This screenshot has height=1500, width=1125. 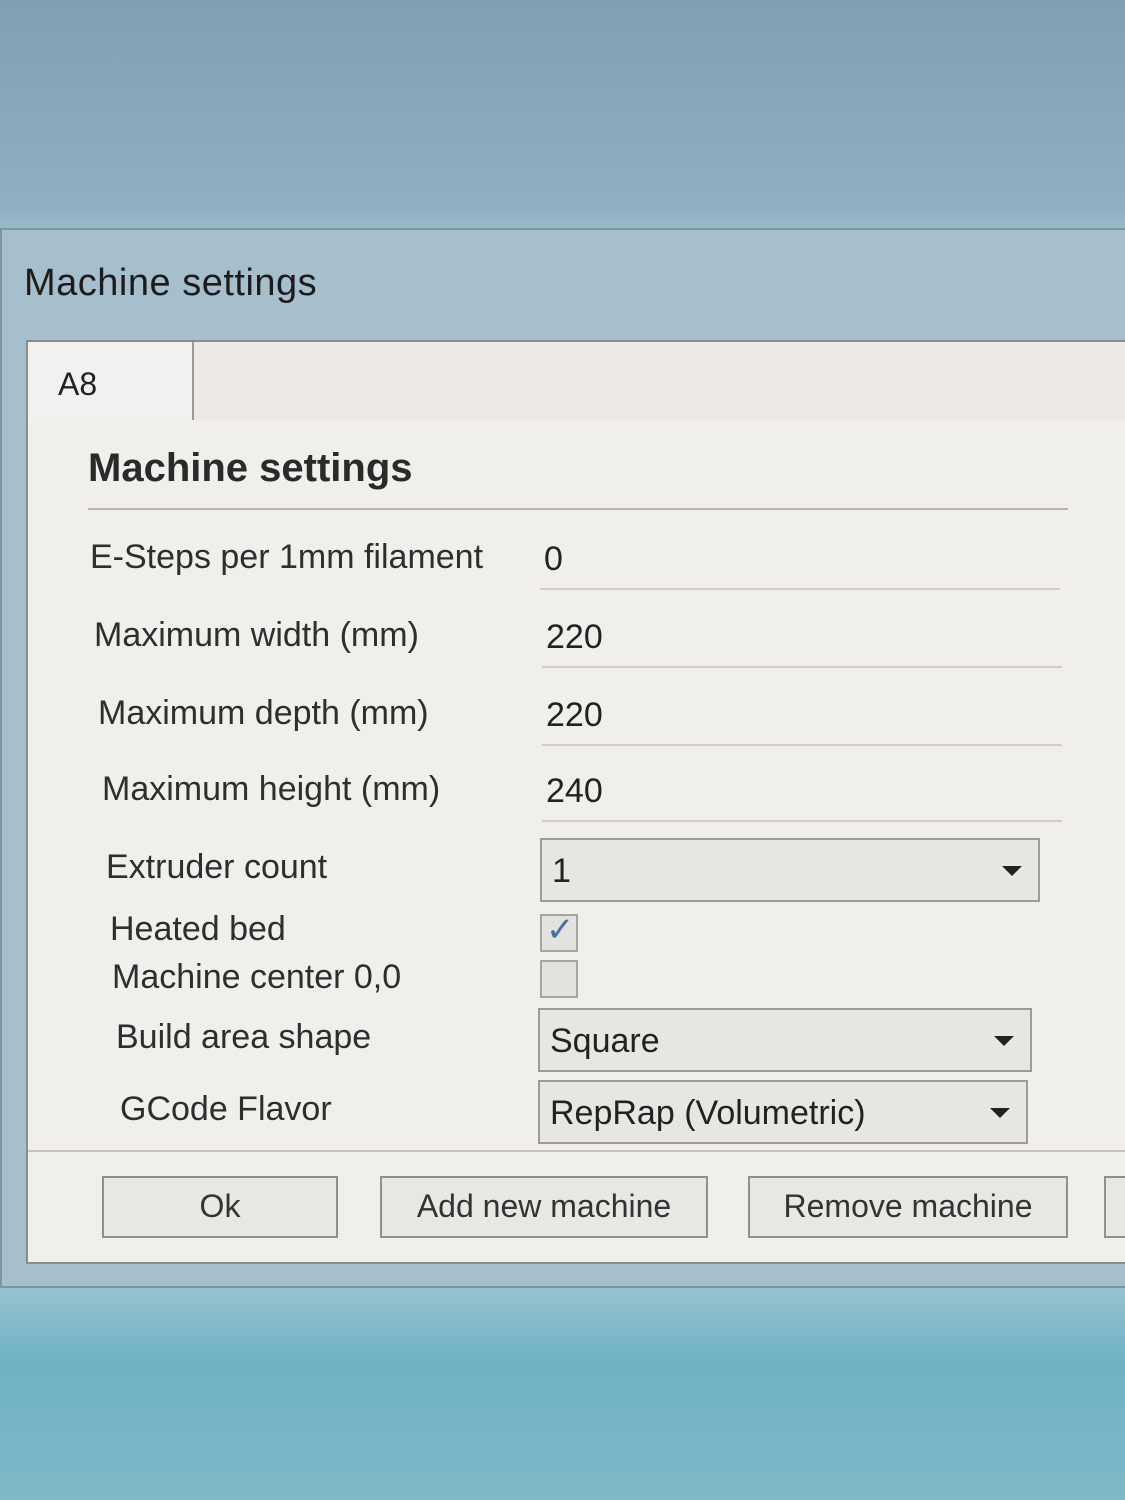 What do you see at coordinates (605, 1041) in the screenshot?
I see `build-area-shape-value: Square` at bounding box center [605, 1041].